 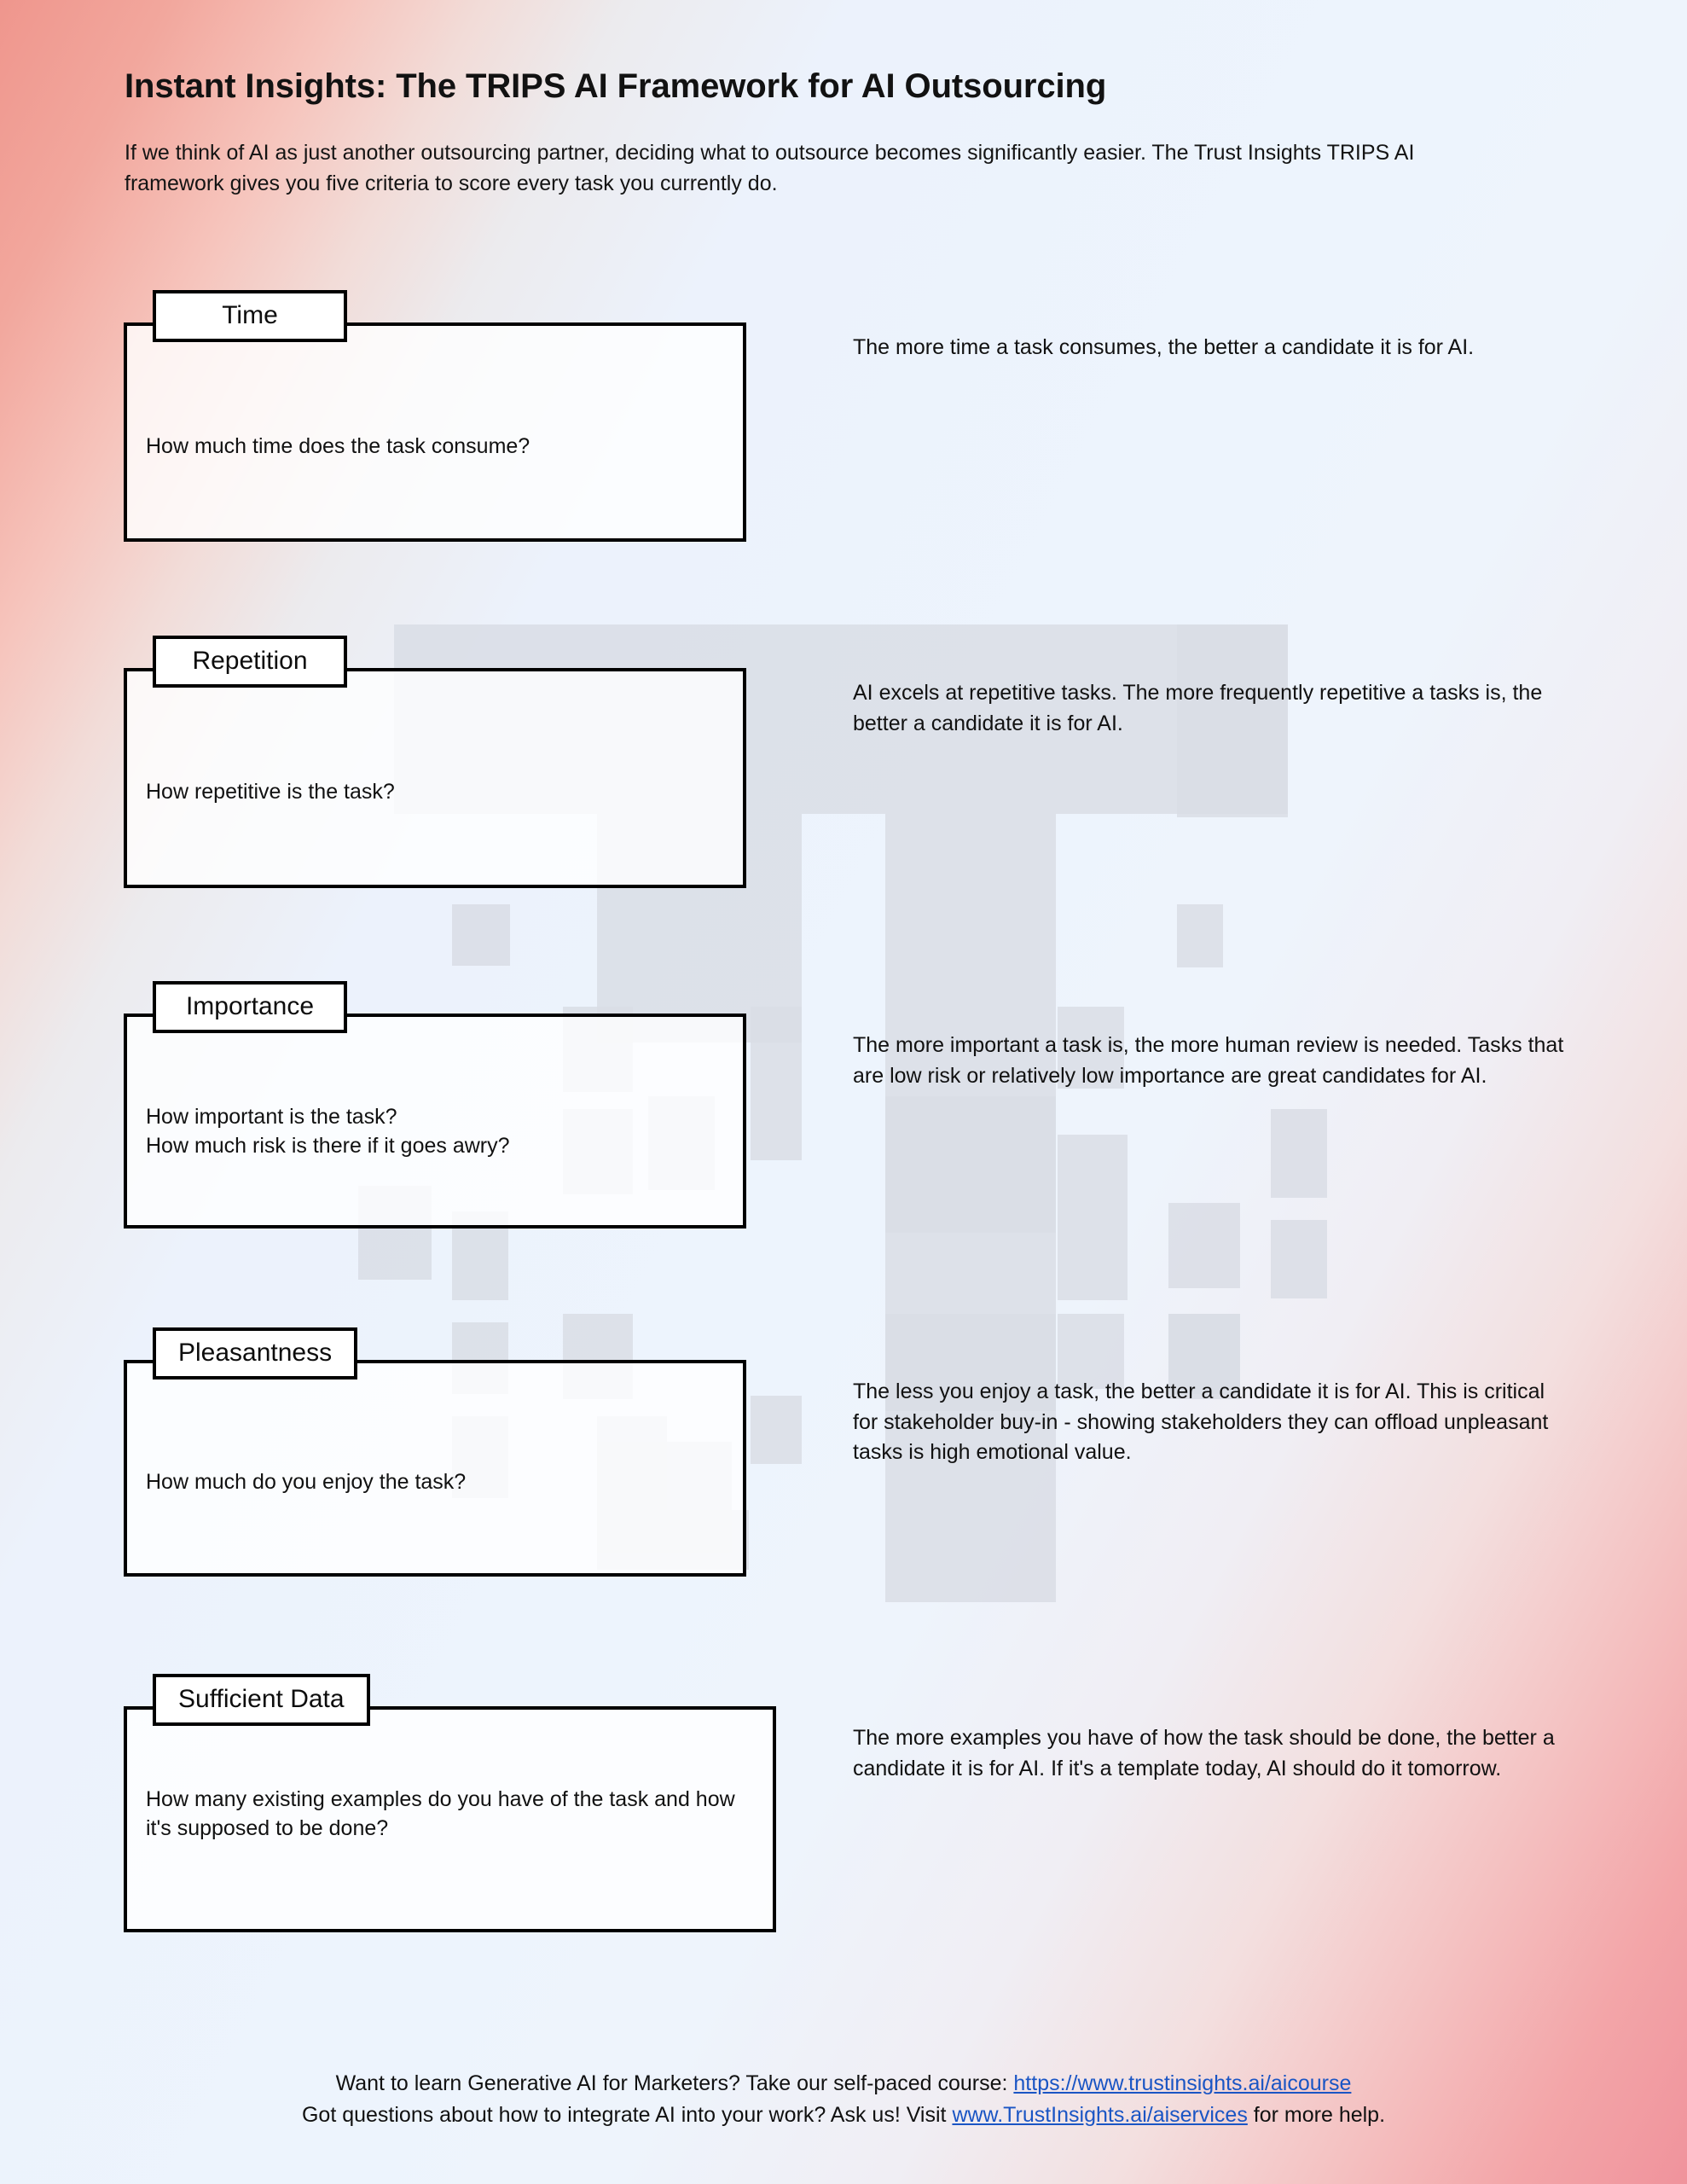 I want to click on criterion-question: How much do you enjoy the task?, so click(x=306, y=1482).